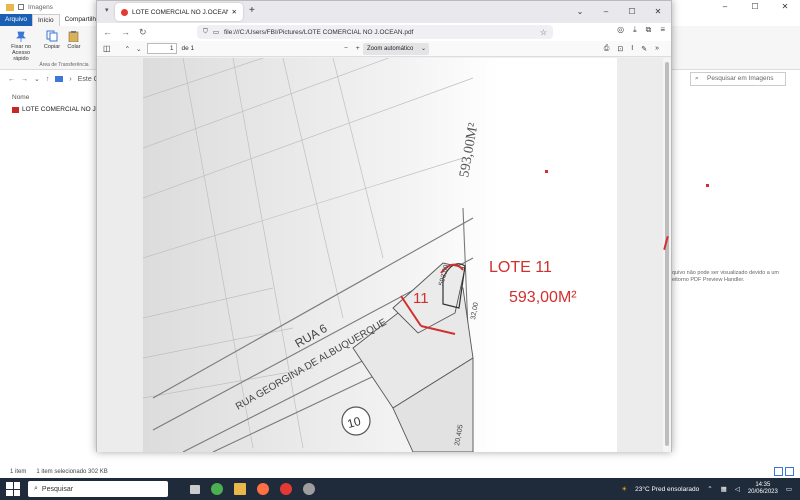 The height and width of the screenshot is (500, 800). What do you see at coordinates (263, 489) in the screenshot?
I see `firefox-icon` at bounding box center [263, 489].